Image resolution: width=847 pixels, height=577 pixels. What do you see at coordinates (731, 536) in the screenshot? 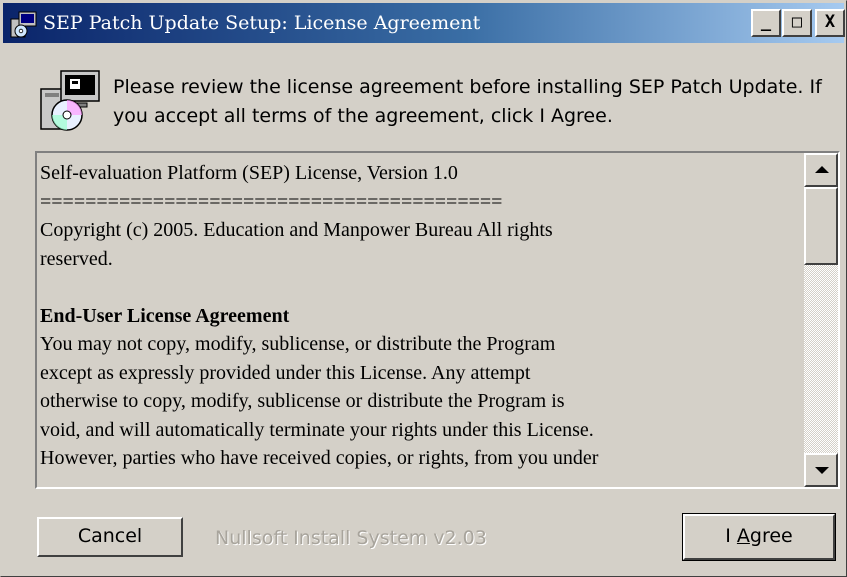
I see `i-agree-label-pre: I` at bounding box center [731, 536].